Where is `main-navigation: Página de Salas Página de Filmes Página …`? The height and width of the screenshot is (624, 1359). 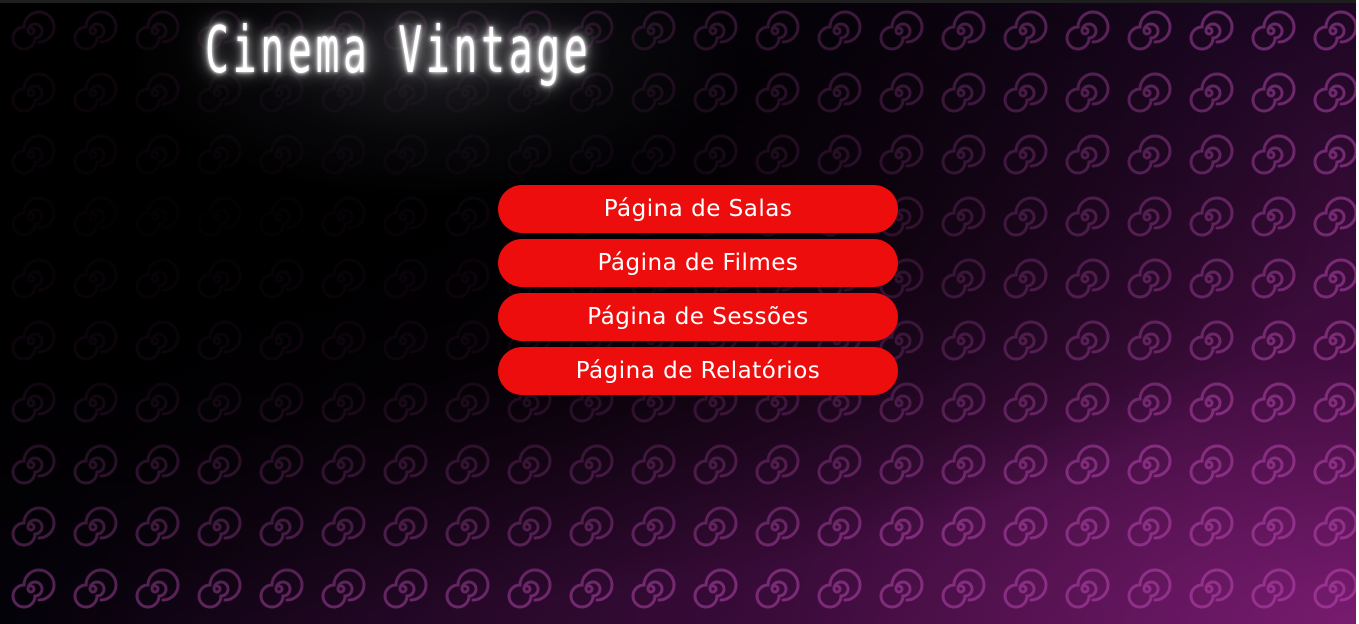 main-navigation: Página de Salas Página de Filmes Página … is located at coordinates (698, 290).